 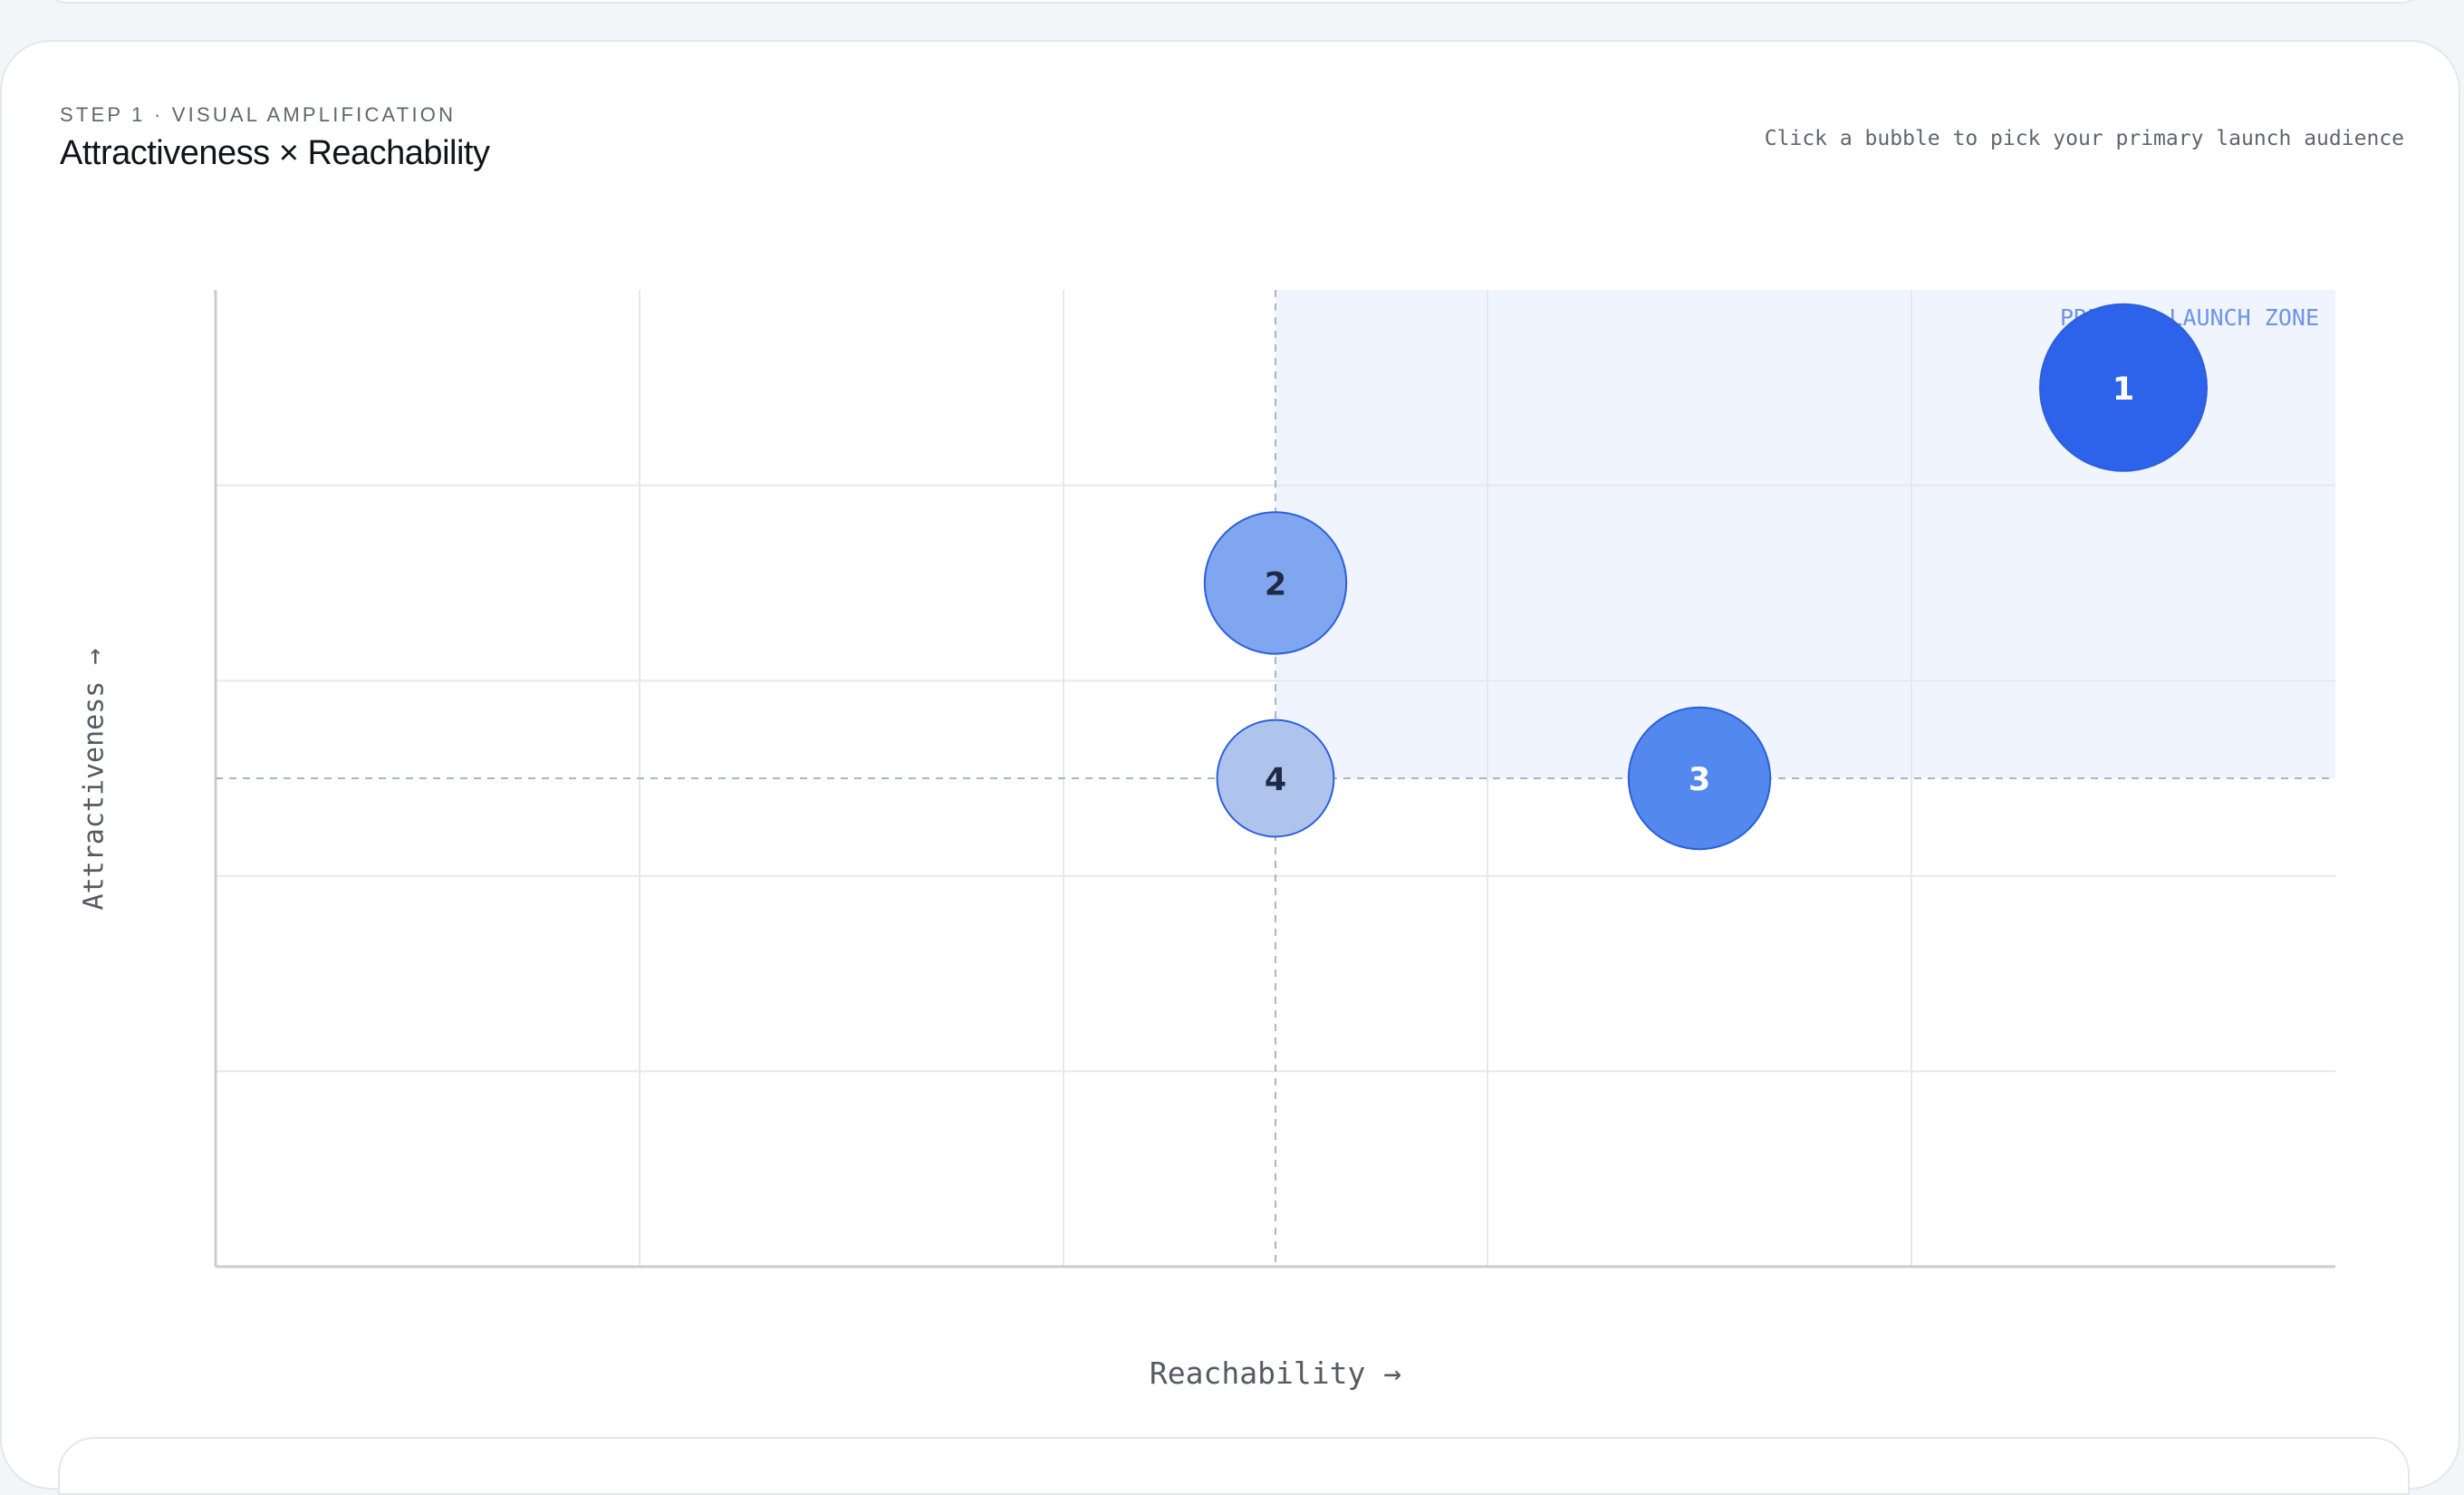 What do you see at coordinates (1275, 584) in the screenshot?
I see `bubble-label-2: 2` at bounding box center [1275, 584].